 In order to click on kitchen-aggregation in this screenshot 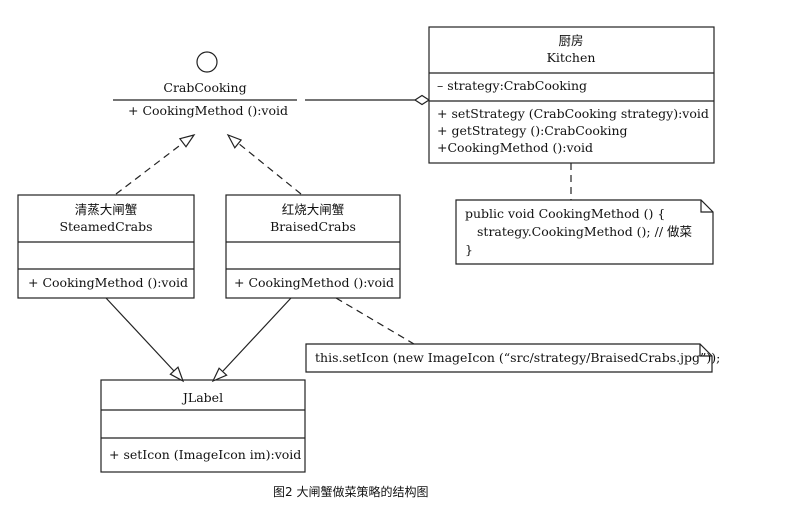, I will do `click(368, 100)`.